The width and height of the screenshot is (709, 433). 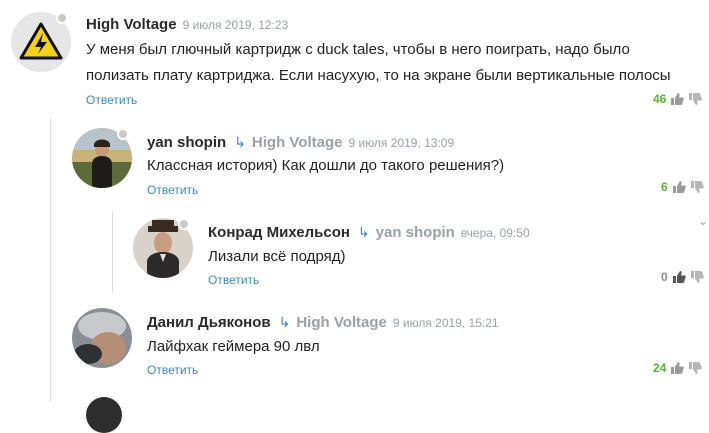 What do you see at coordinates (660, 368) in the screenshot?
I see `vote-score: 24` at bounding box center [660, 368].